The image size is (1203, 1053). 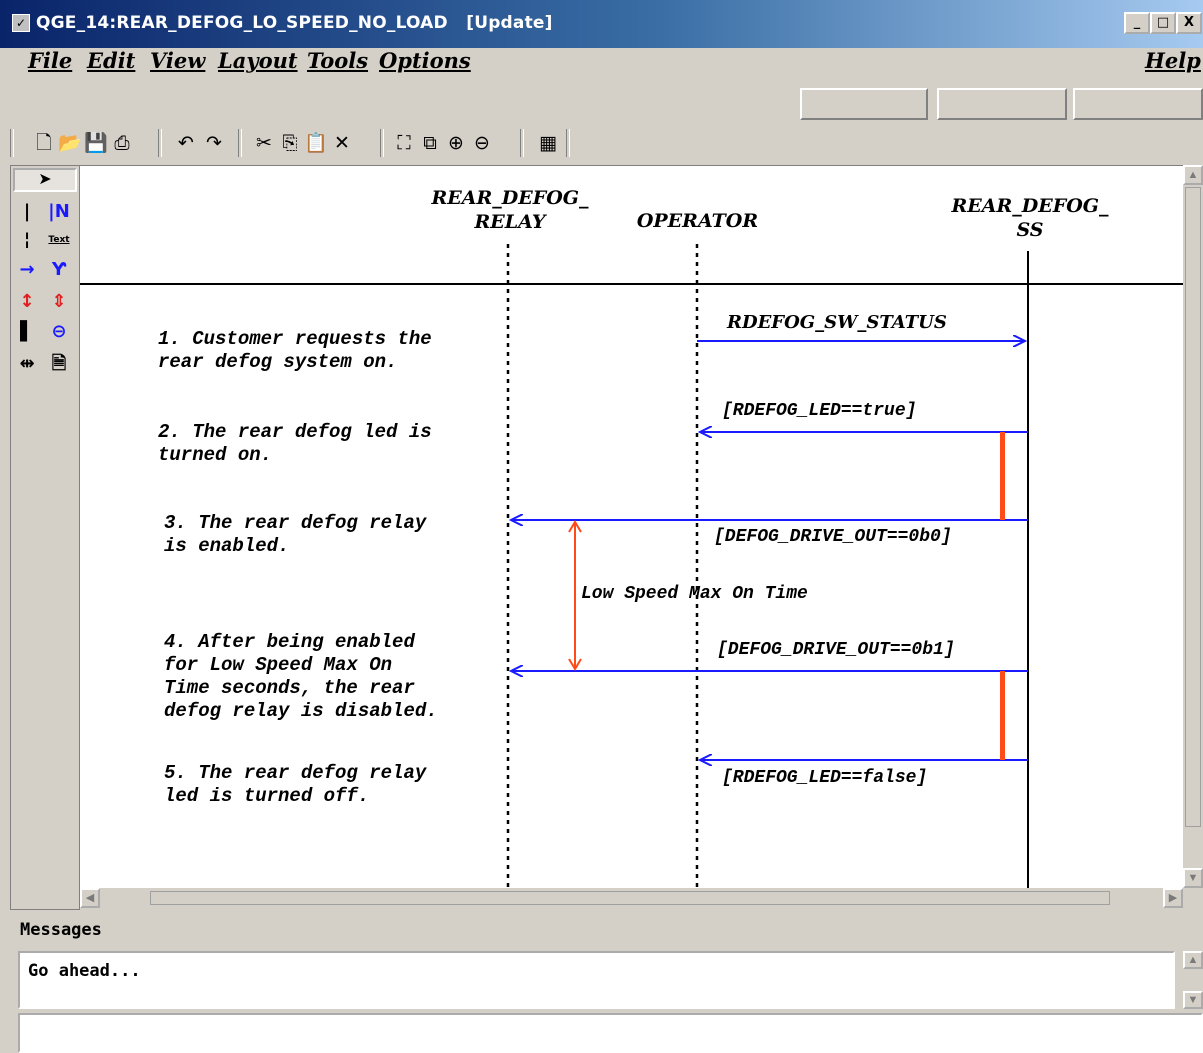 I want to click on scroll-up-icon: ▲, so click(x=1193, y=175).